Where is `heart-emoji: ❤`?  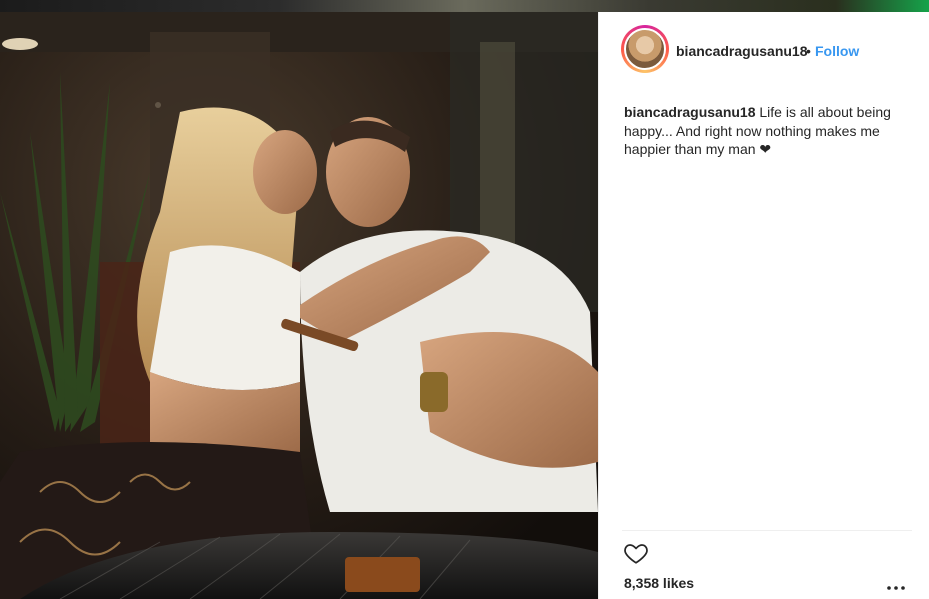
heart-emoji: ❤ is located at coordinates (765, 149).